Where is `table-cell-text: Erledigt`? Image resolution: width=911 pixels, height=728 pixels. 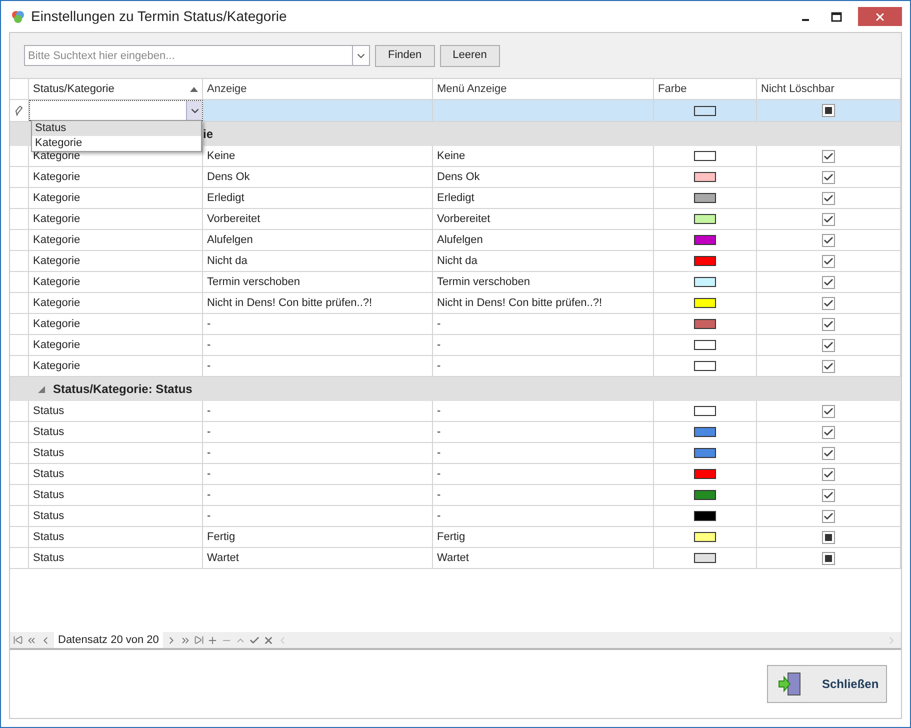 table-cell-text: Erledigt is located at coordinates (225, 198).